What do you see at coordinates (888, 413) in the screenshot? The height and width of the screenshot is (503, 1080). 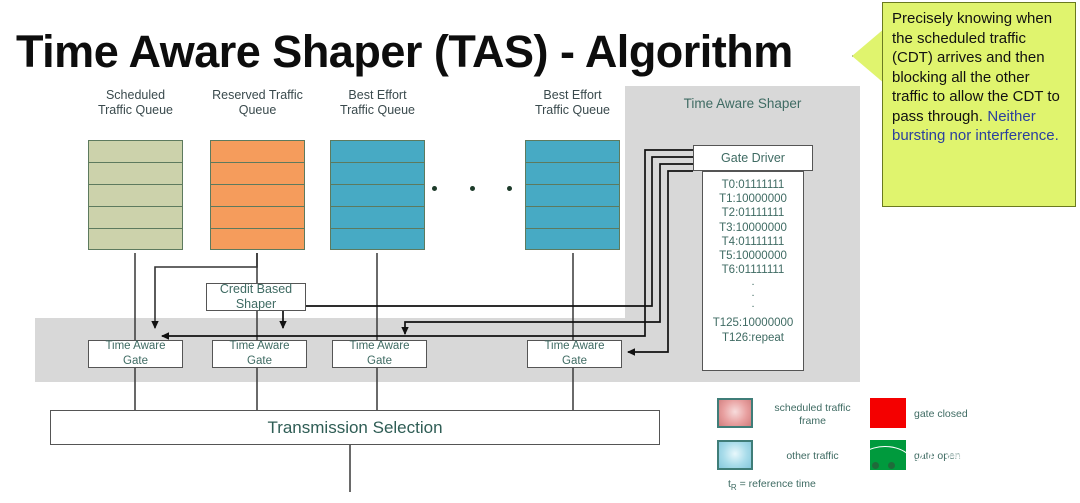 I see `legend-swatch-gate-closed` at bounding box center [888, 413].